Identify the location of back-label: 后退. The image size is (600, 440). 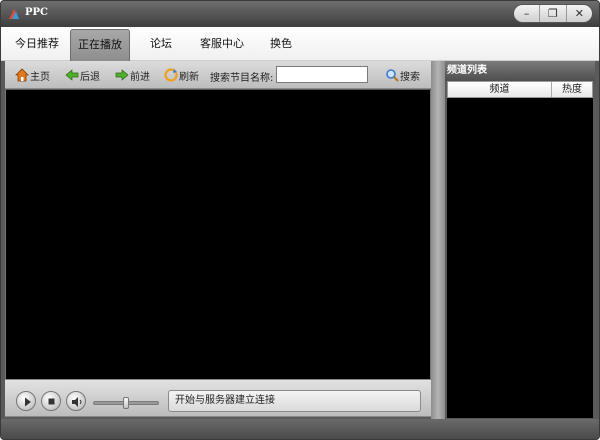
(90, 77).